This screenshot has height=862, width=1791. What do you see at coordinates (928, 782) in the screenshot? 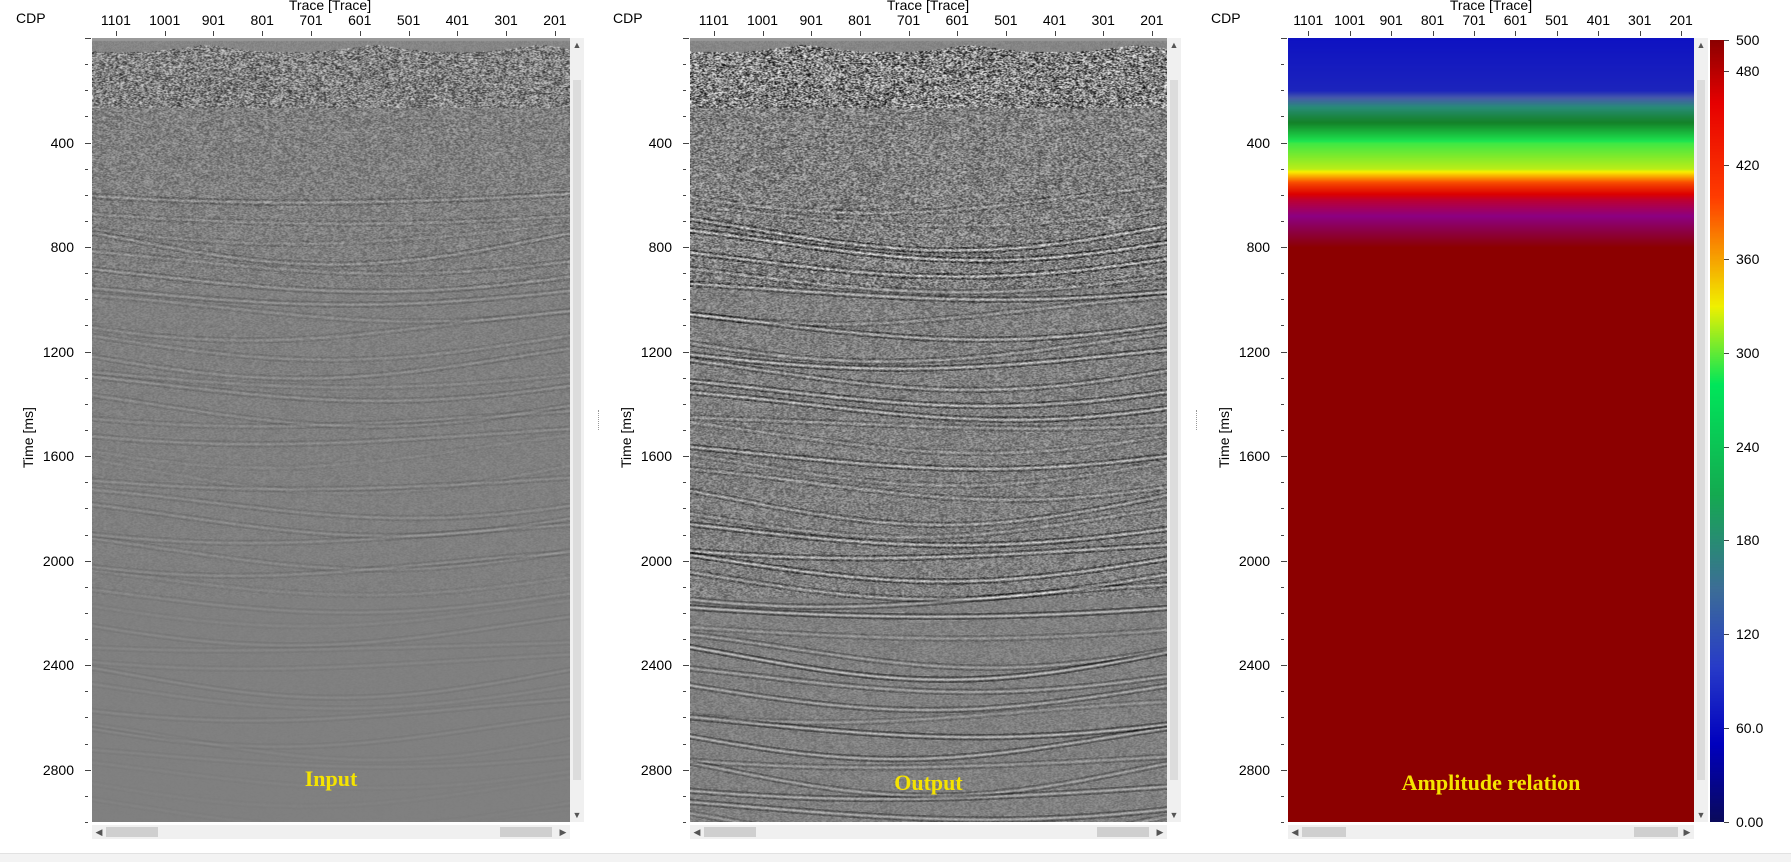
I see `plot-label-output: Output` at bounding box center [928, 782].